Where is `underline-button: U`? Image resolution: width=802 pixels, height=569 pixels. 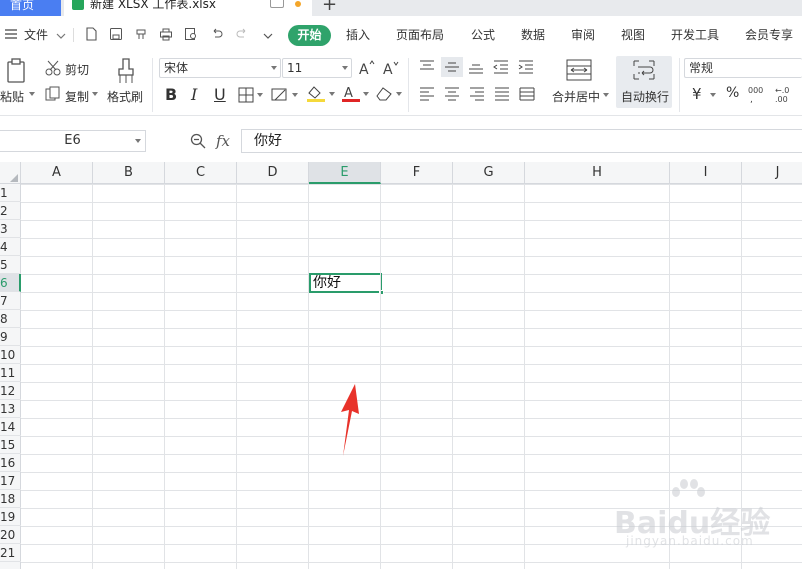 underline-button: U is located at coordinates (220, 94).